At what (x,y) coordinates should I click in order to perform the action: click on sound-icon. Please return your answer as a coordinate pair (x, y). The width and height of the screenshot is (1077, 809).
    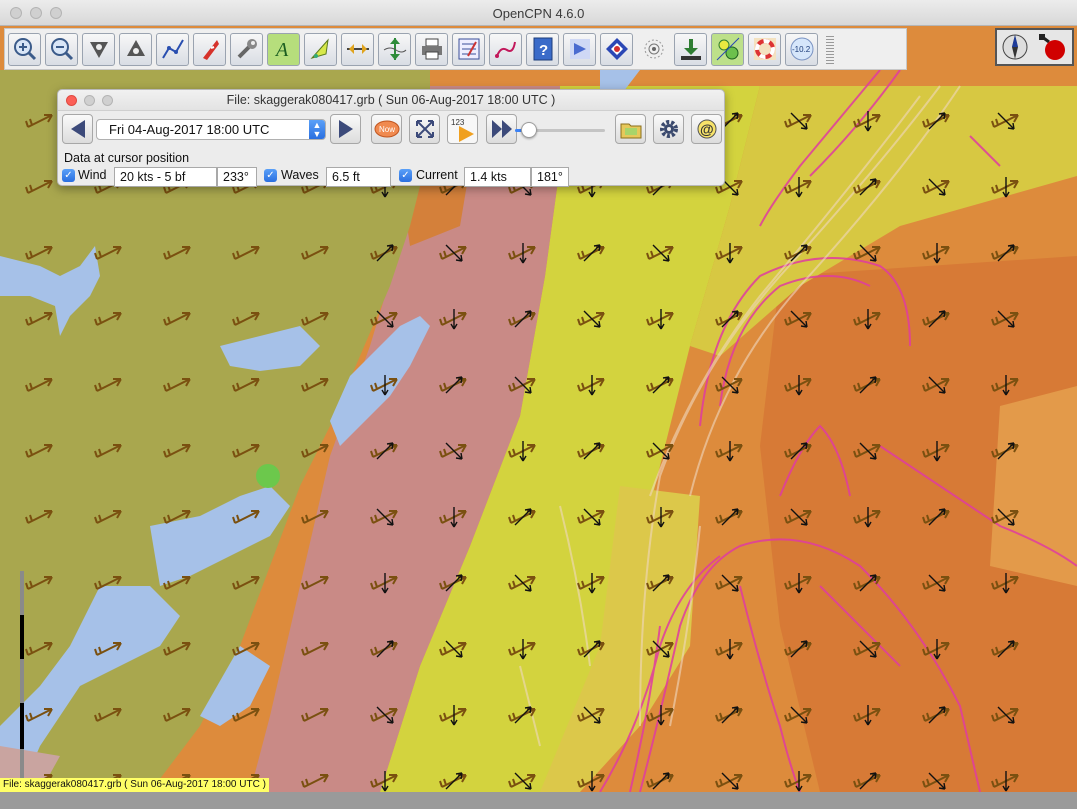
    Looking at the image, I should click on (653, 49).